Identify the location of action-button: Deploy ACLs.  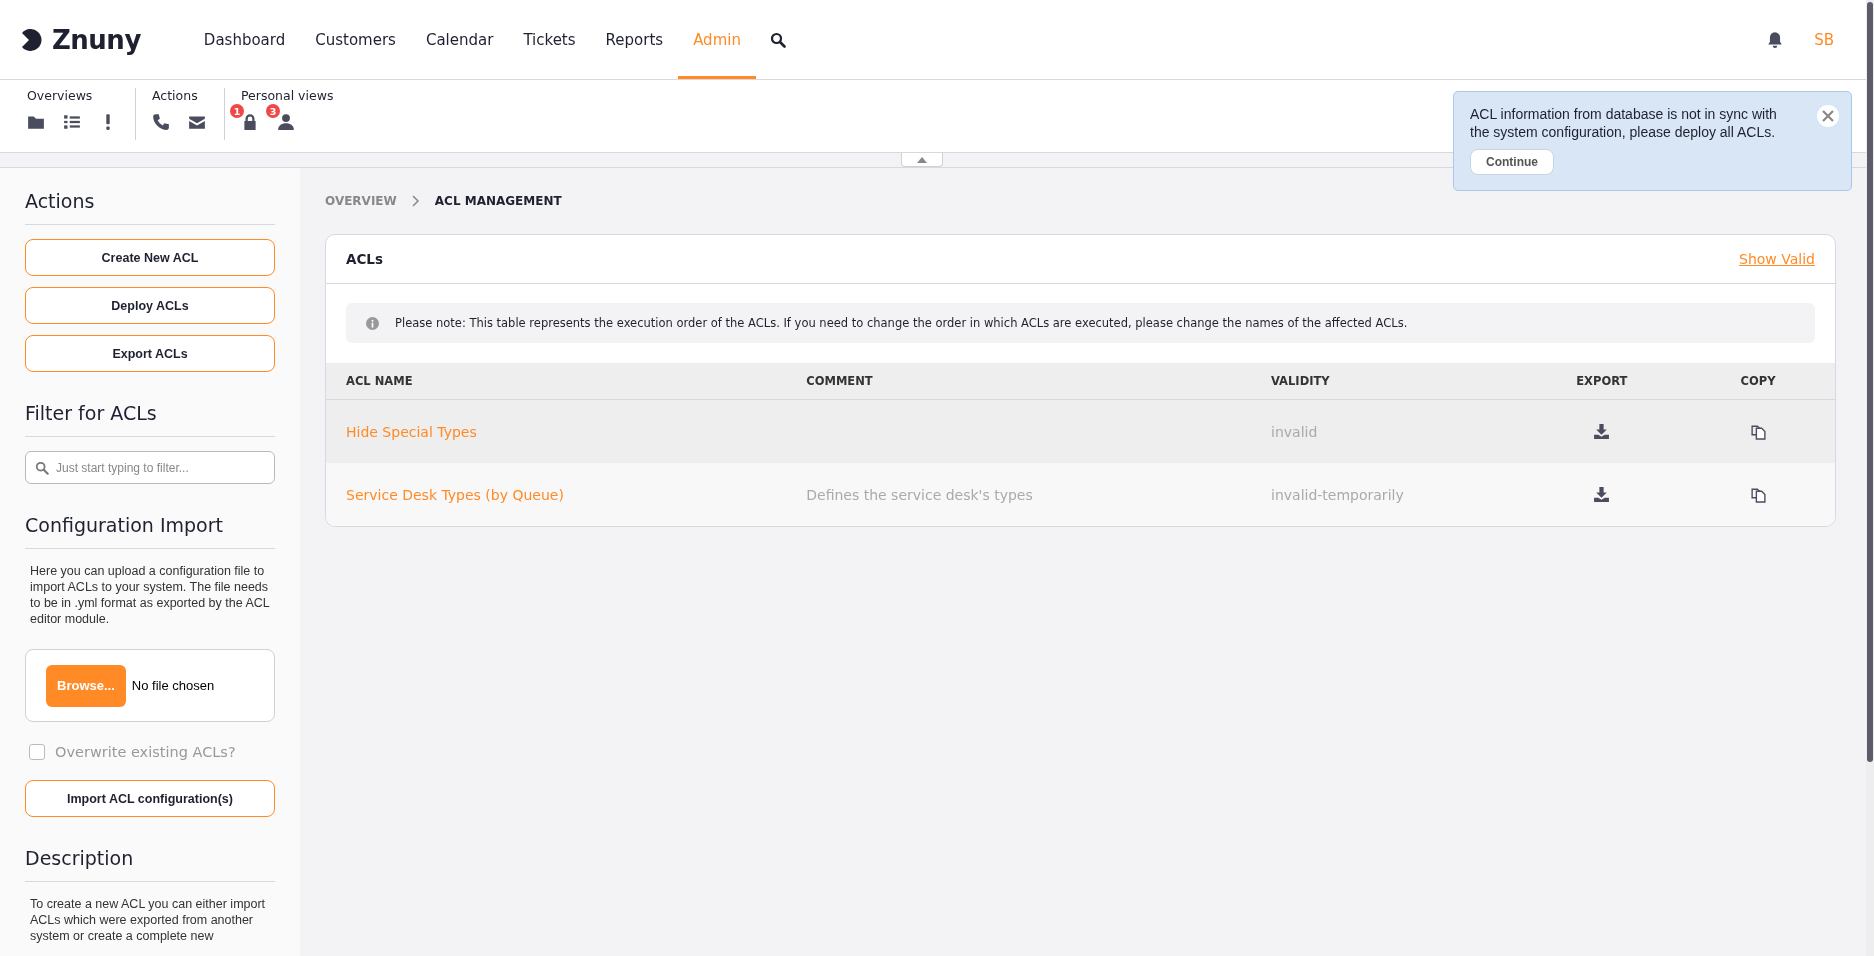
(150, 305).